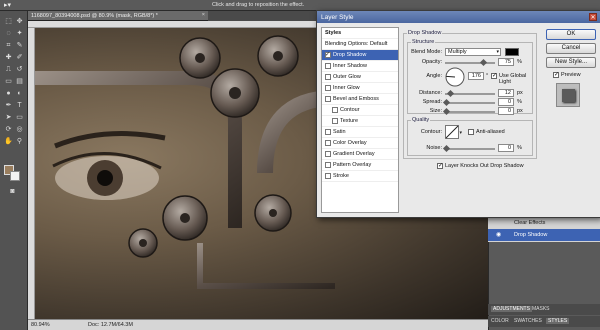  I want to click on blur-tool-icon: ●, so click(8, 93).